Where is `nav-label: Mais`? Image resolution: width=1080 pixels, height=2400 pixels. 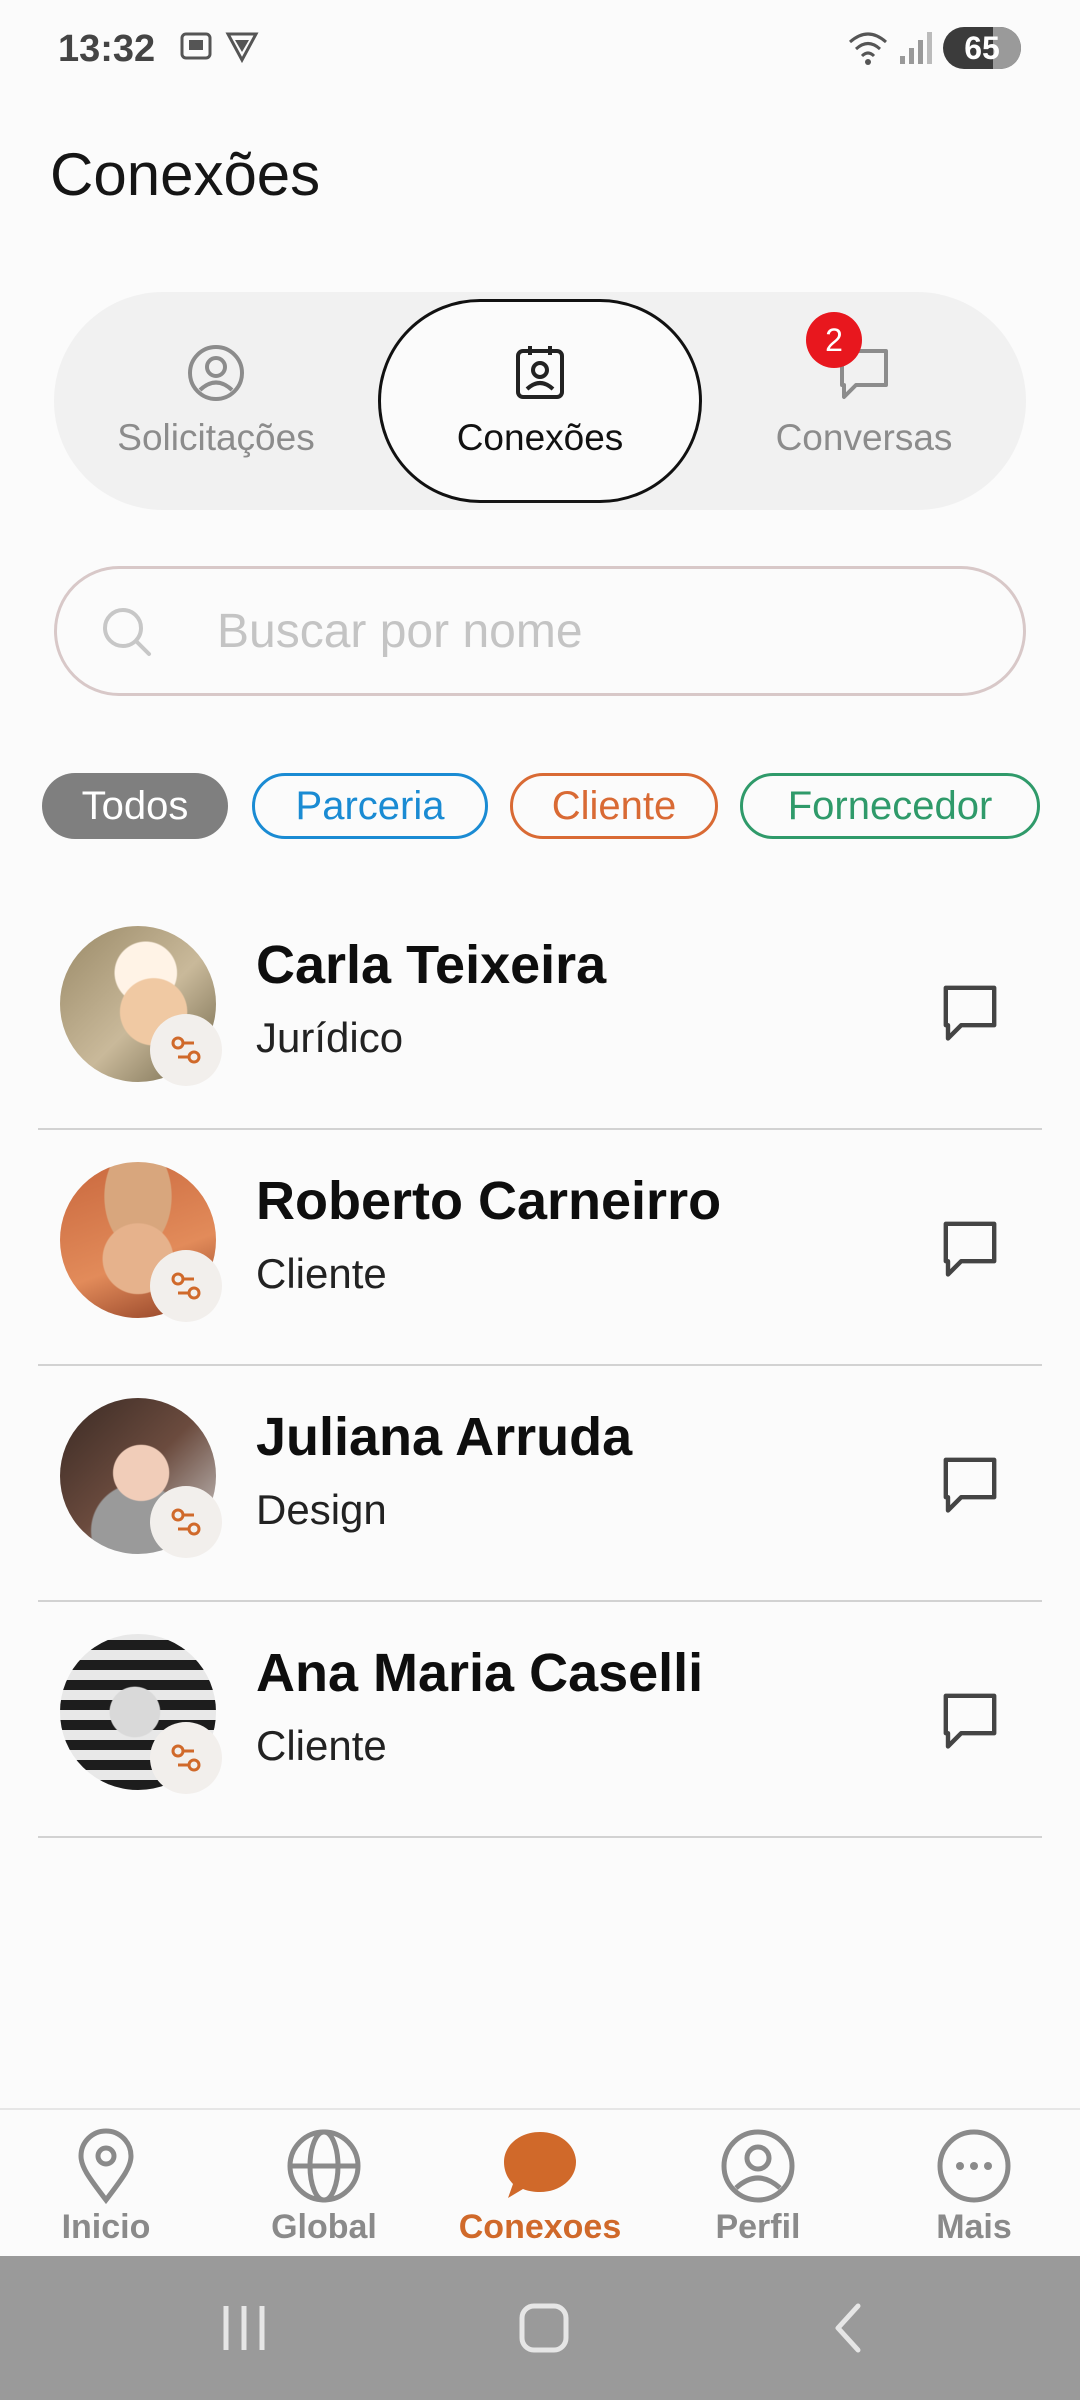 nav-label: Mais is located at coordinates (974, 2227).